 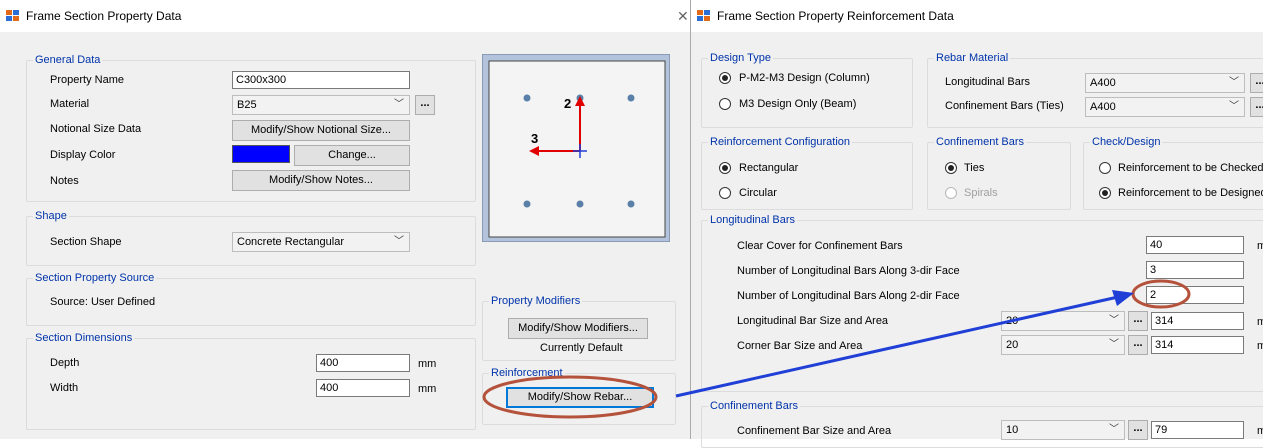 What do you see at coordinates (1161, 294) in the screenshot?
I see `bars-2dir-highlight` at bounding box center [1161, 294].